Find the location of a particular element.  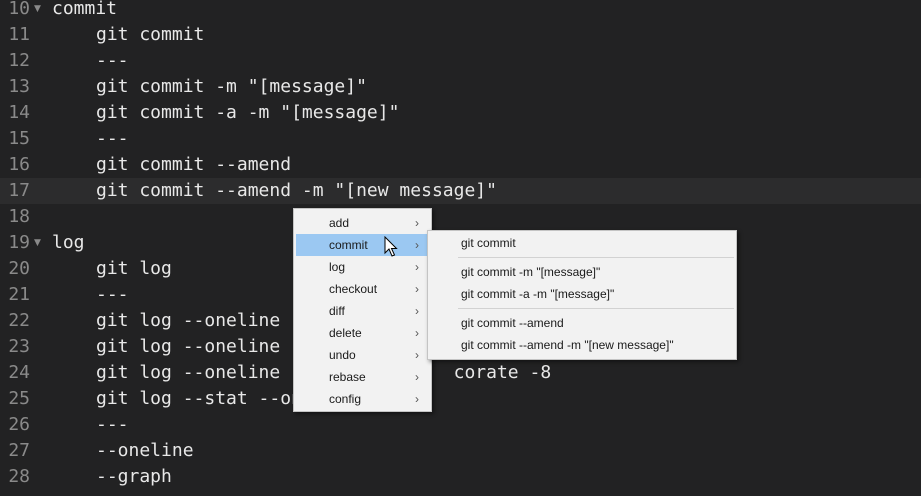

line-number: 19 is located at coordinates (19, 242).